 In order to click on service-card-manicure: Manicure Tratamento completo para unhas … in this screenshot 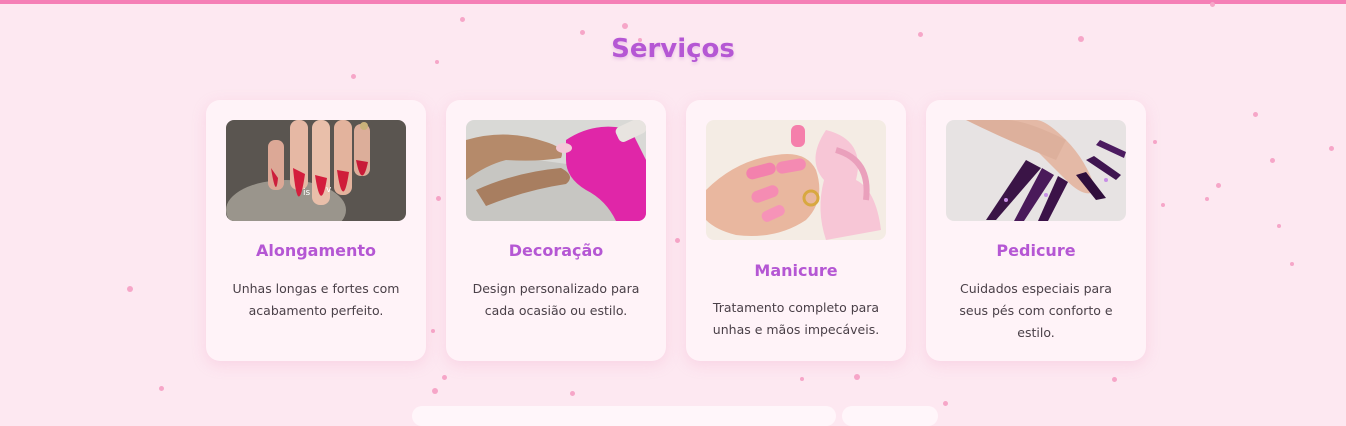, I will do `click(796, 230)`.